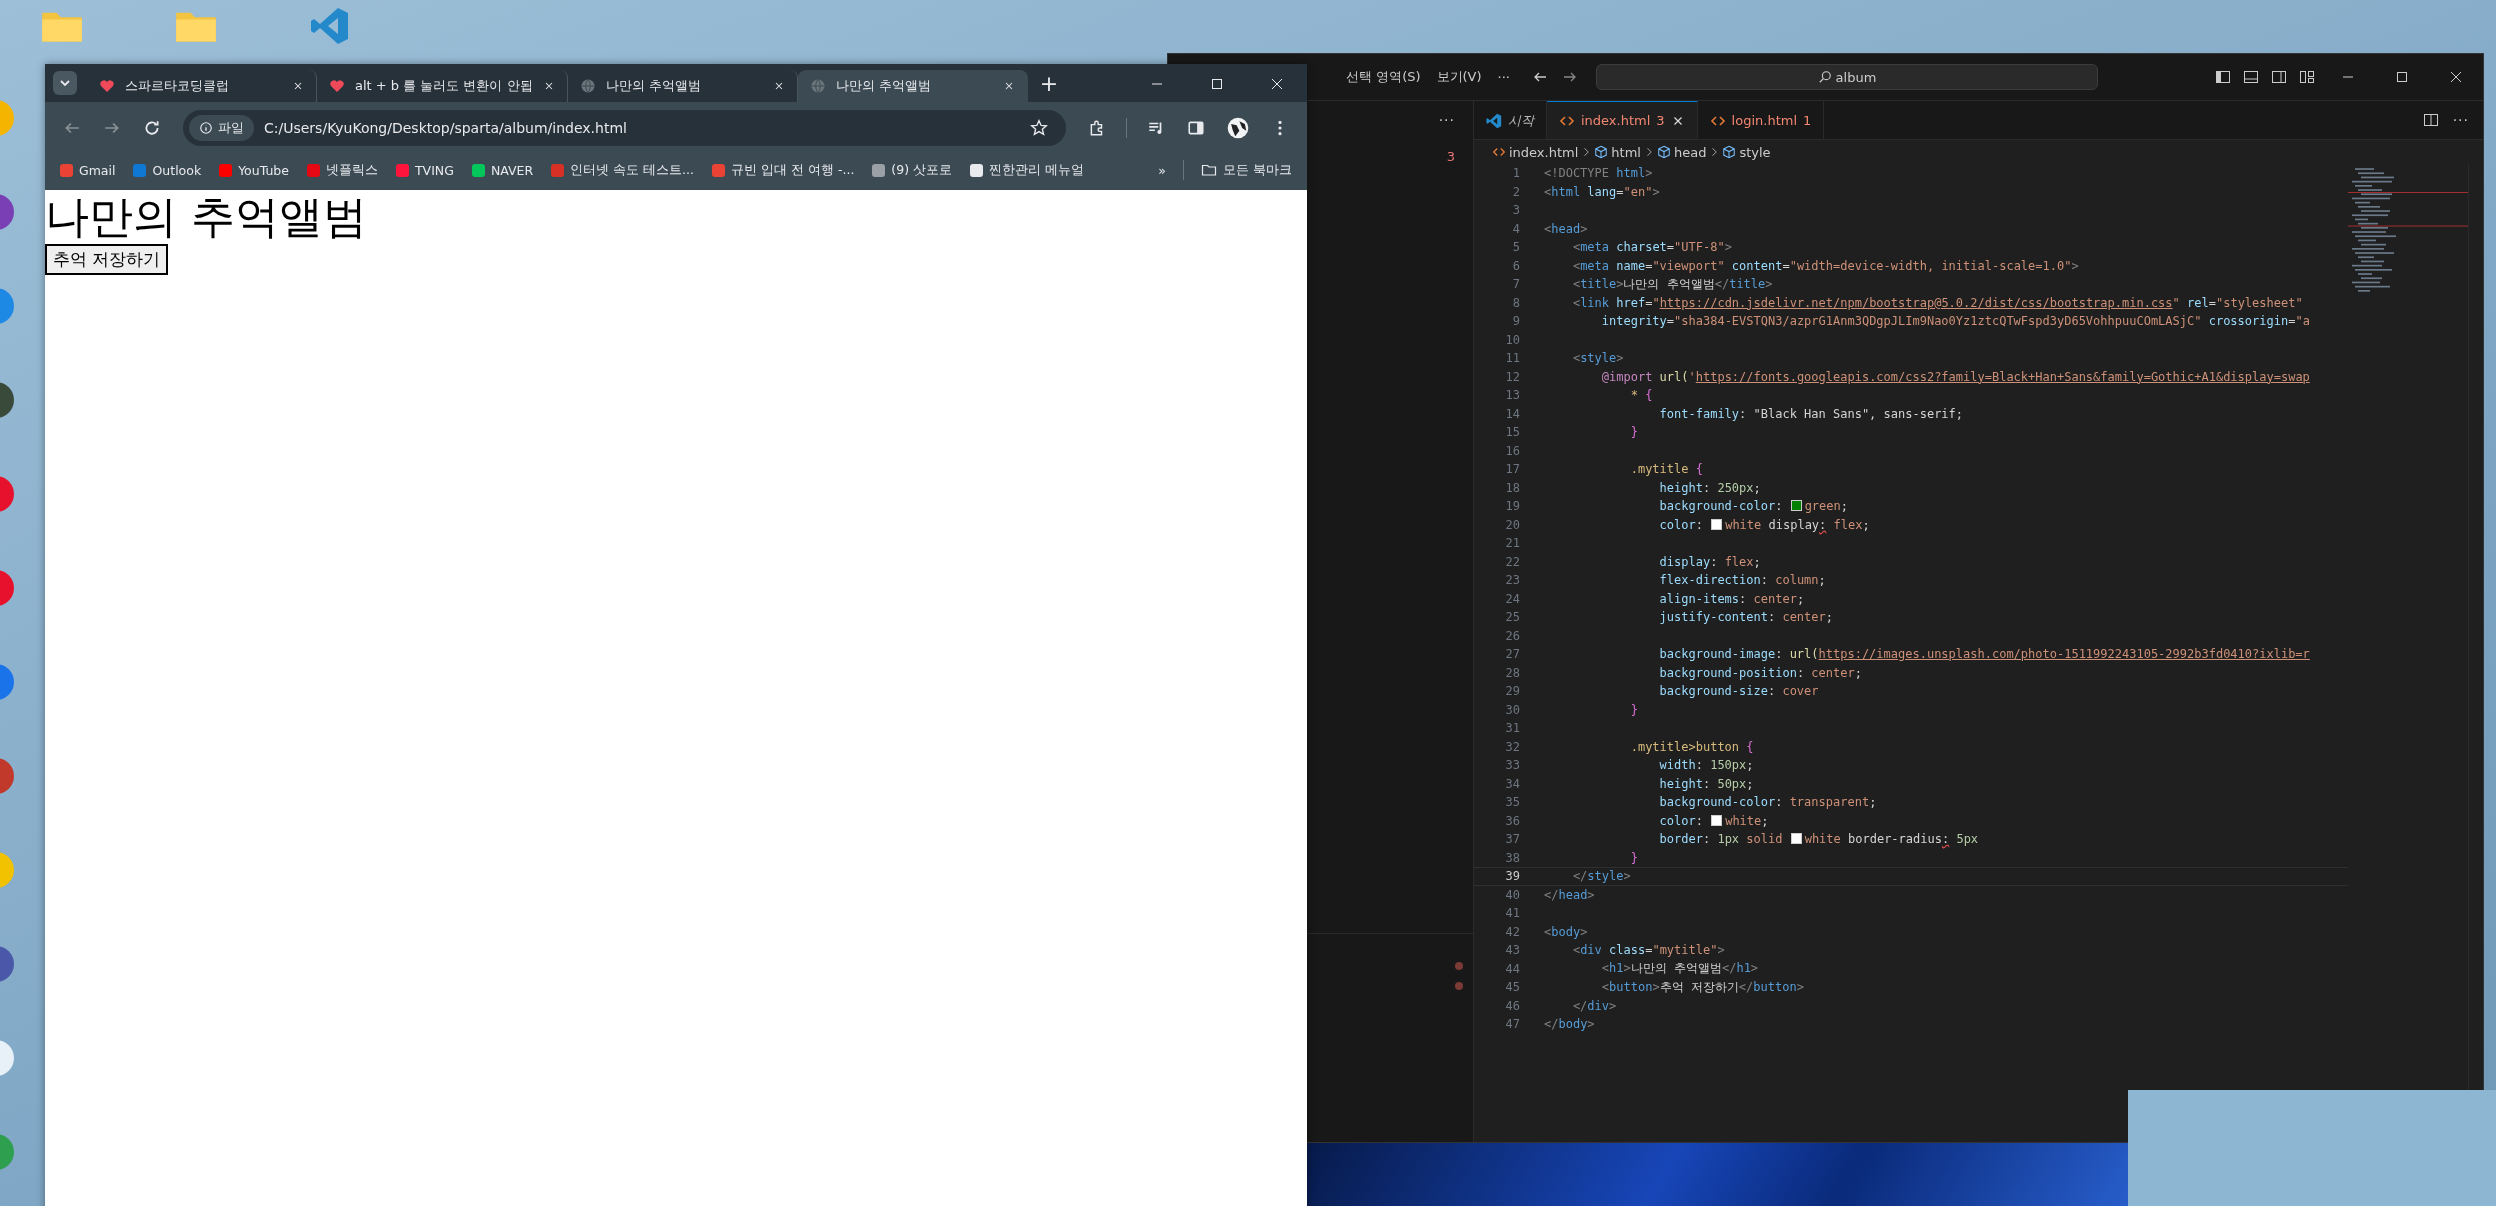  Describe the element at coordinates (65, 83) in the screenshot. I see `tab-search-icon` at that location.